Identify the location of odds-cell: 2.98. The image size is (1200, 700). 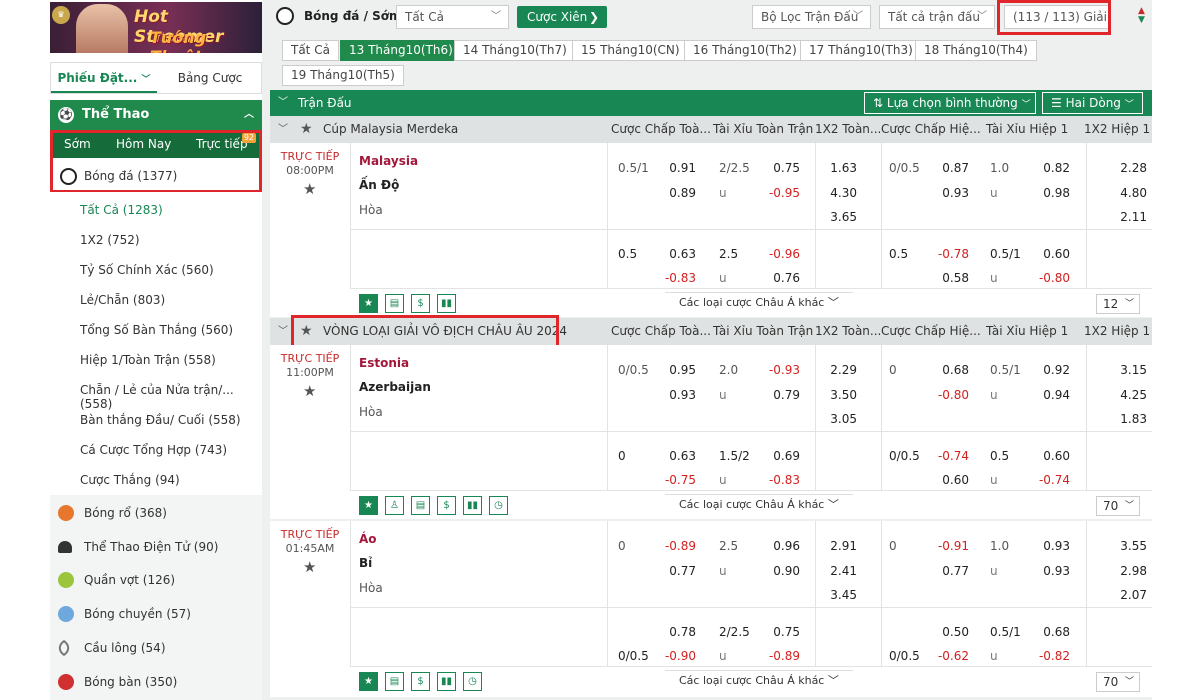
(1126, 571).